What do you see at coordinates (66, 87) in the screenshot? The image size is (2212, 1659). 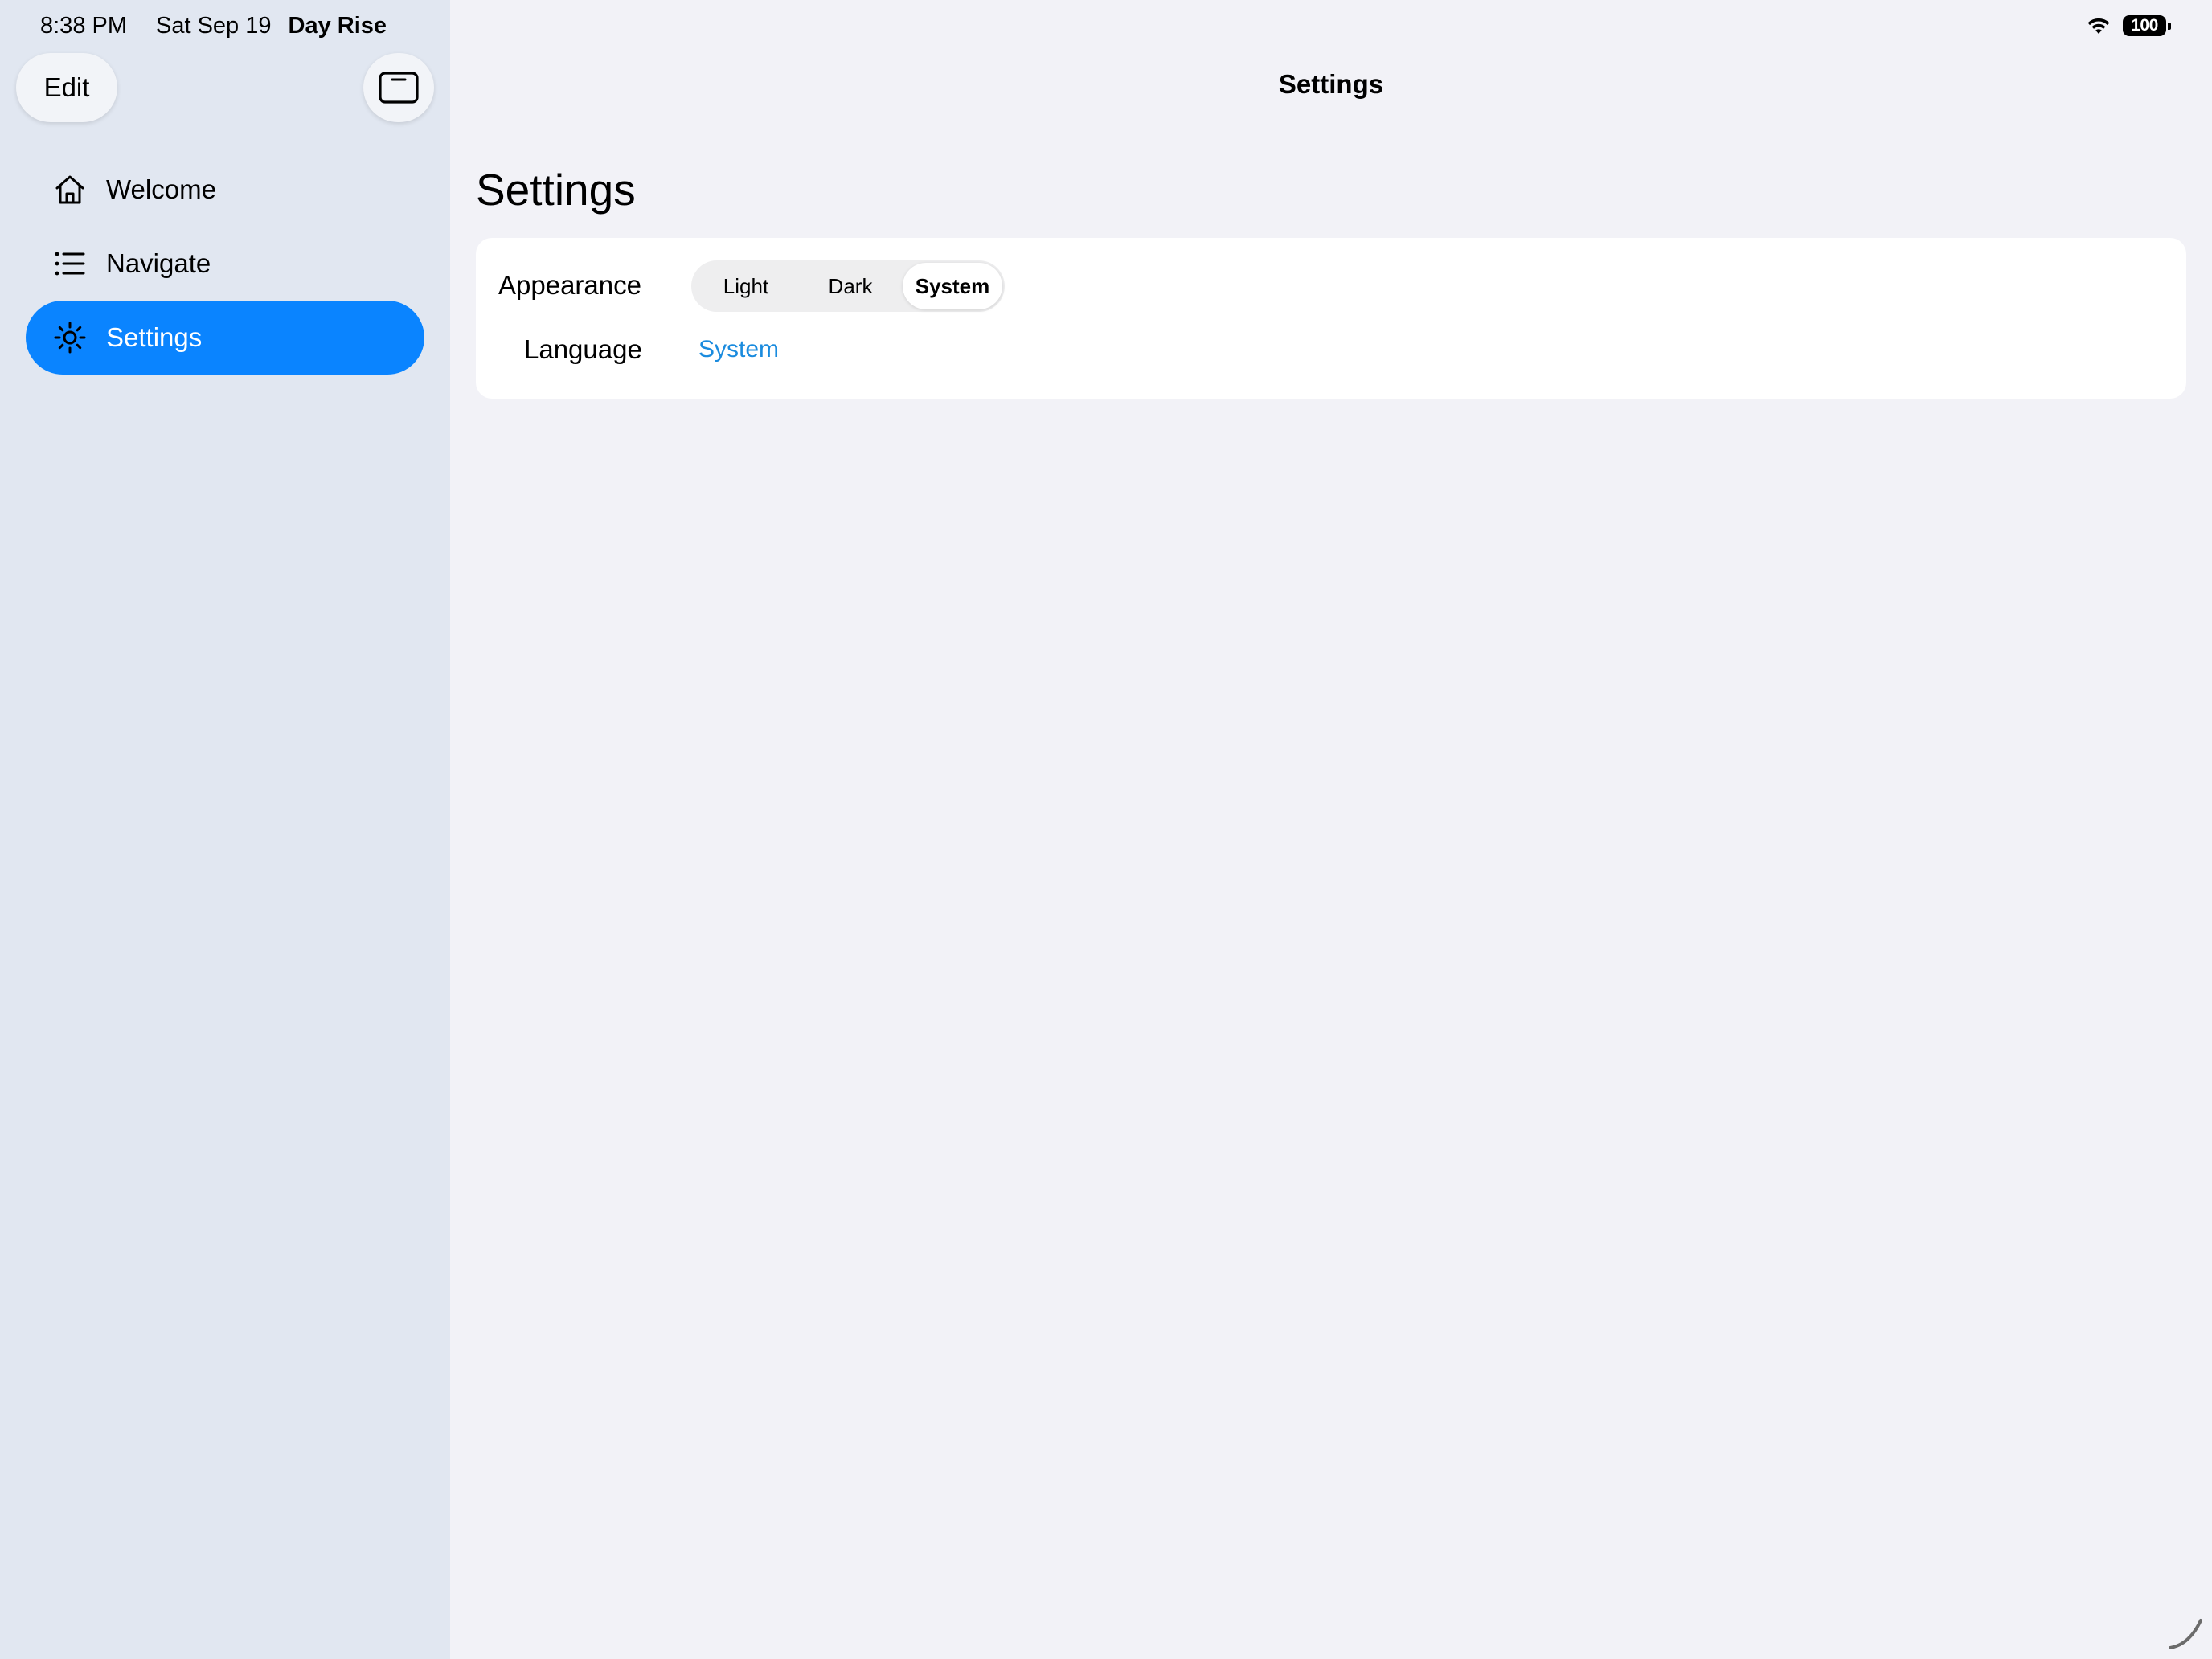 I see `edit-button: Edit` at bounding box center [66, 87].